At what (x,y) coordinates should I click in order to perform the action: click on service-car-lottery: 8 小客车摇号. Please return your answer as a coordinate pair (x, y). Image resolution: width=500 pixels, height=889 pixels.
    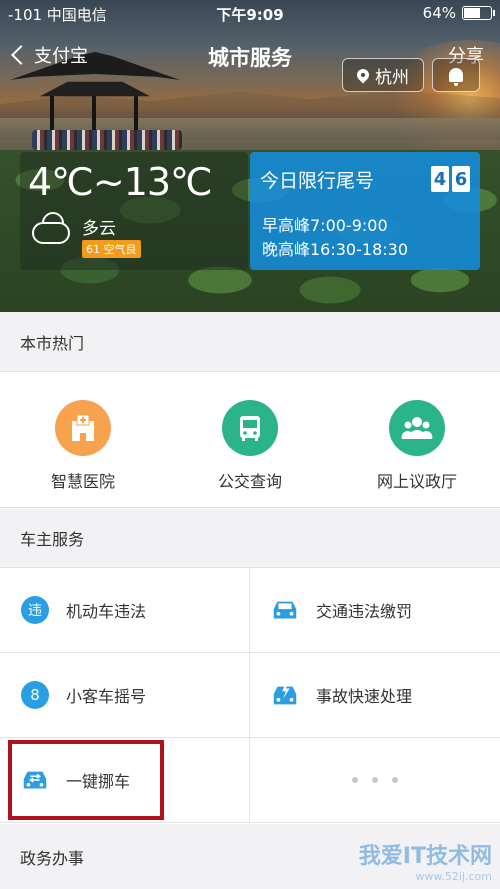
    Looking at the image, I should click on (125, 695).